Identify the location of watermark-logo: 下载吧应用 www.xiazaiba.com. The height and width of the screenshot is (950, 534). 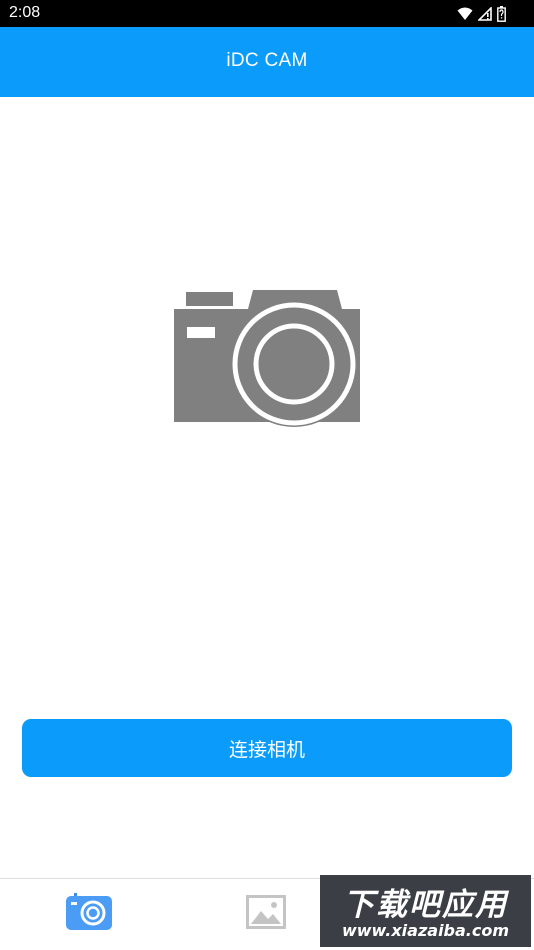
(425, 911).